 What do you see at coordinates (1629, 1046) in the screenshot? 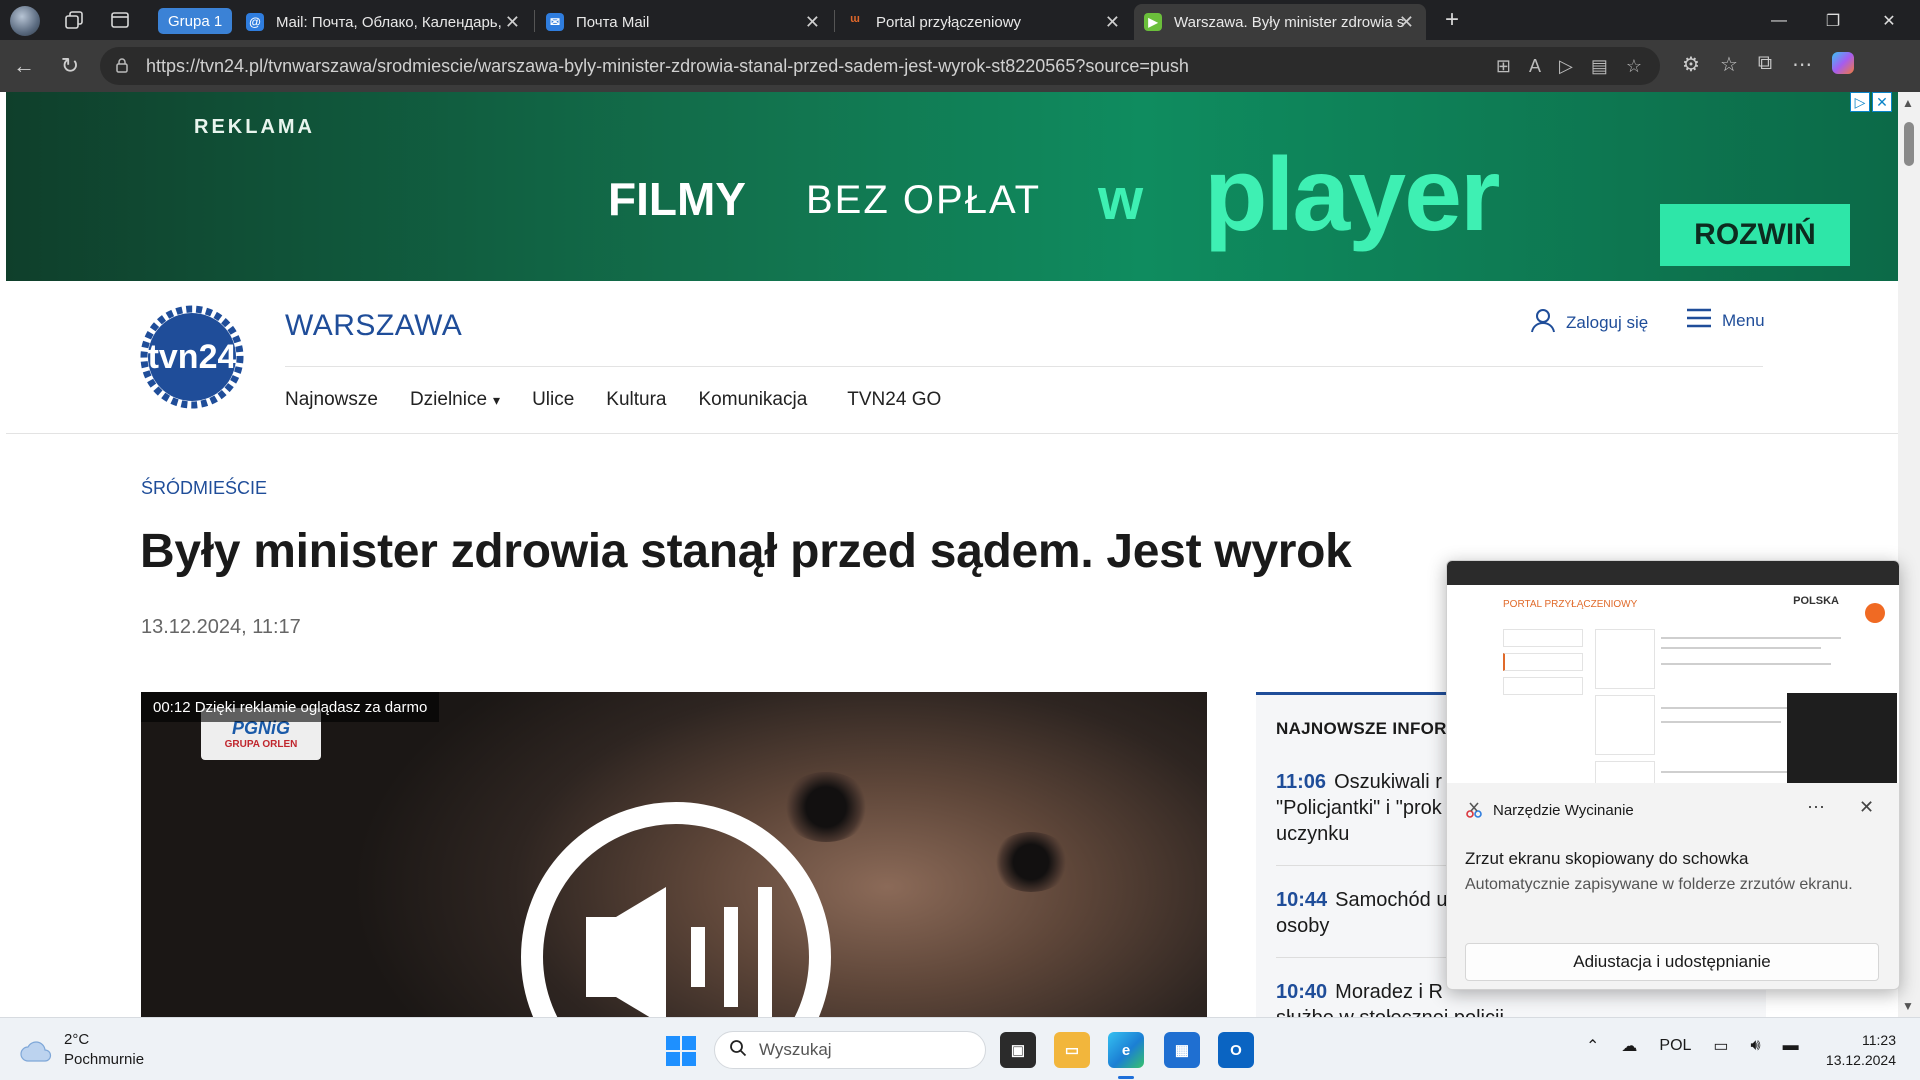
I see `onedrive-cloud-icon: ☁` at bounding box center [1629, 1046].